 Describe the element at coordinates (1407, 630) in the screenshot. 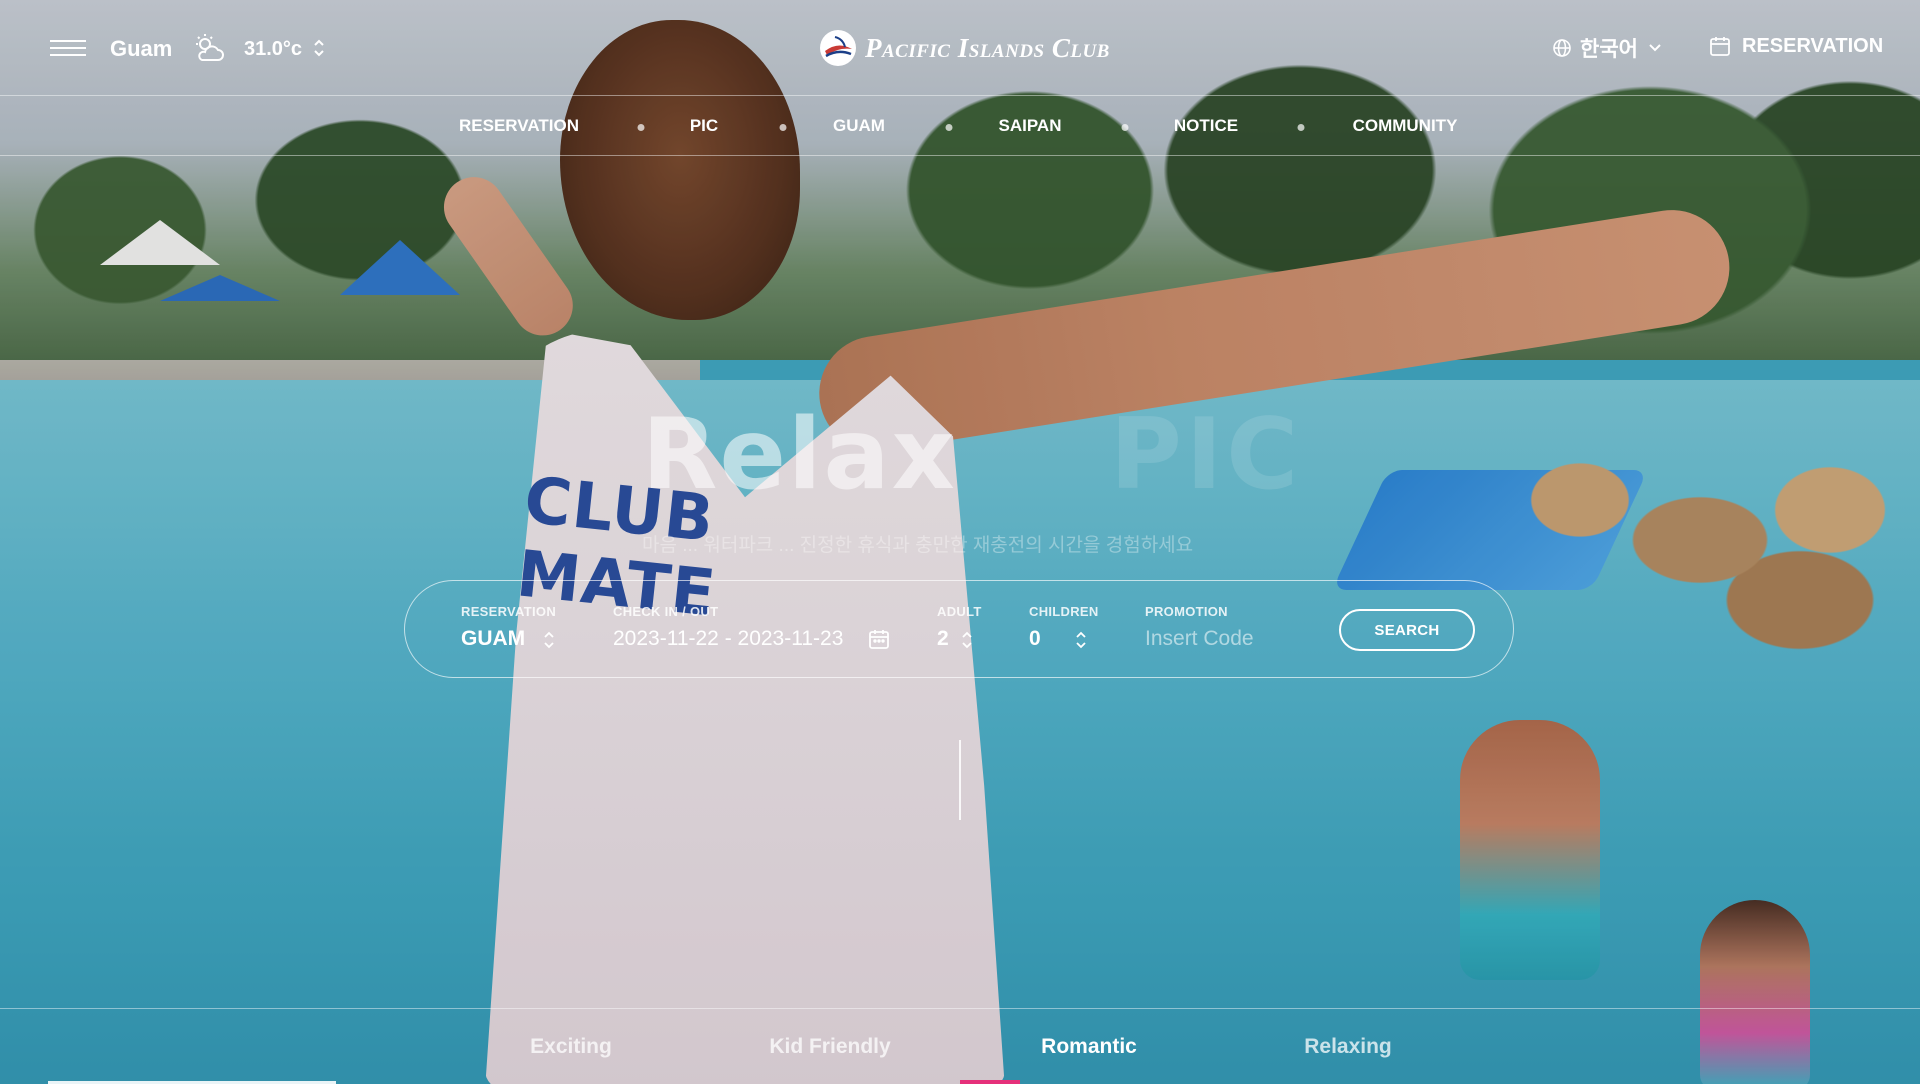

I see `search-button: SEARCH` at that location.